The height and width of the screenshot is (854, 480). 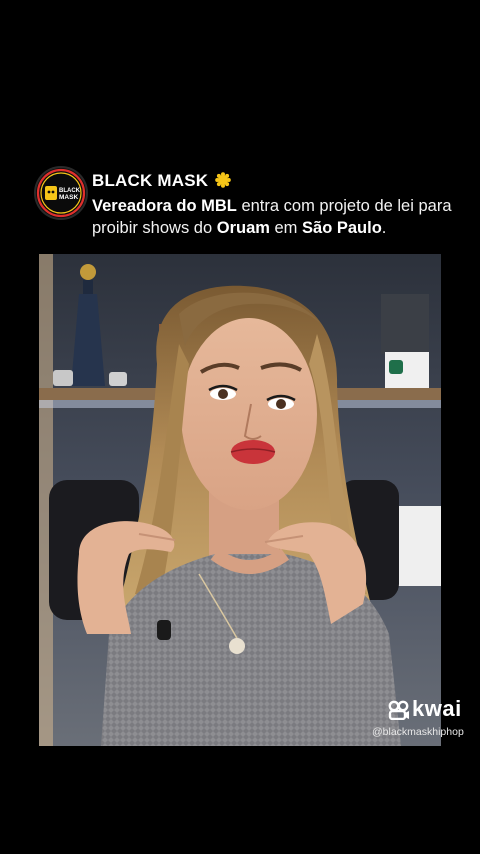 I want to click on black-mask-logo-icon: BLACK MASK, so click(x=61, y=193).